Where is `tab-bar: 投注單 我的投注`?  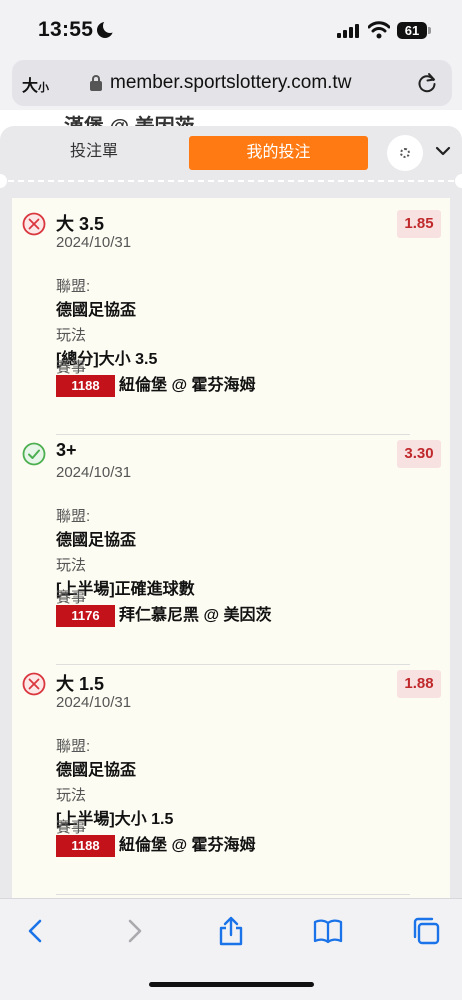
tab-bar: 投注單 我的投注 is located at coordinates (231, 150).